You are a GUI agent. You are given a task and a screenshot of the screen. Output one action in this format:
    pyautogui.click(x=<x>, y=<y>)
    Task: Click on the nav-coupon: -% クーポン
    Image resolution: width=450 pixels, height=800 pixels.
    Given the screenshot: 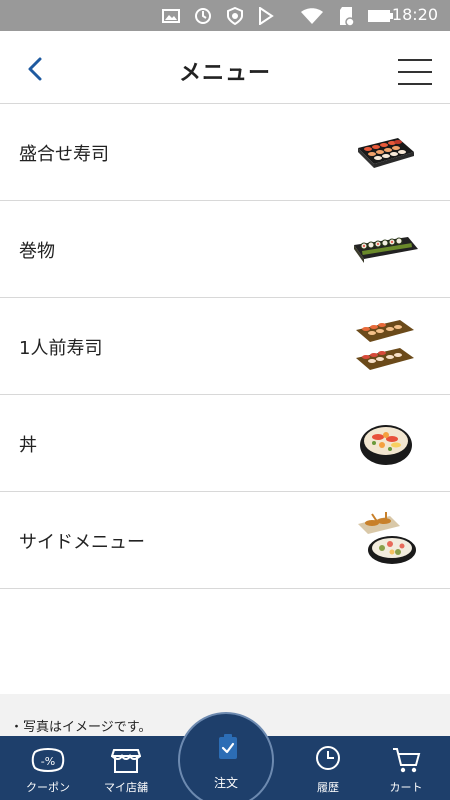 What is the action you would take?
    pyautogui.click(x=48, y=768)
    